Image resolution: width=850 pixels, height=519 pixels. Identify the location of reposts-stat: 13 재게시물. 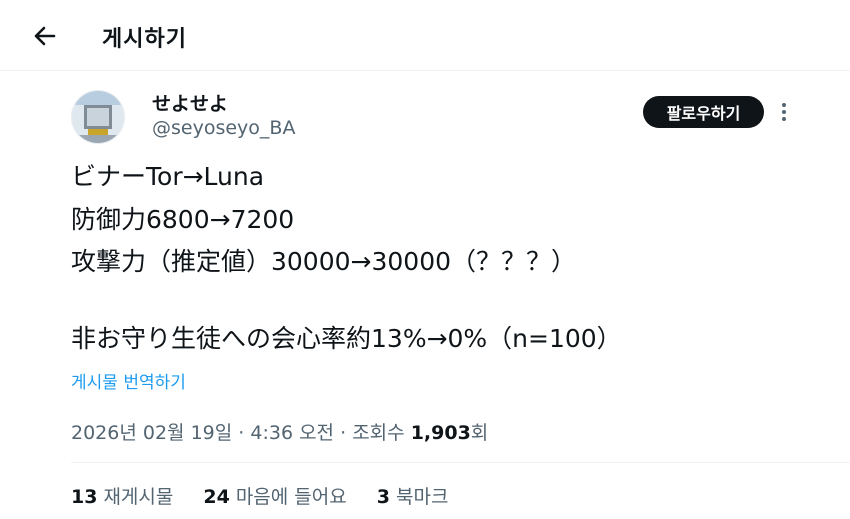
(122, 495).